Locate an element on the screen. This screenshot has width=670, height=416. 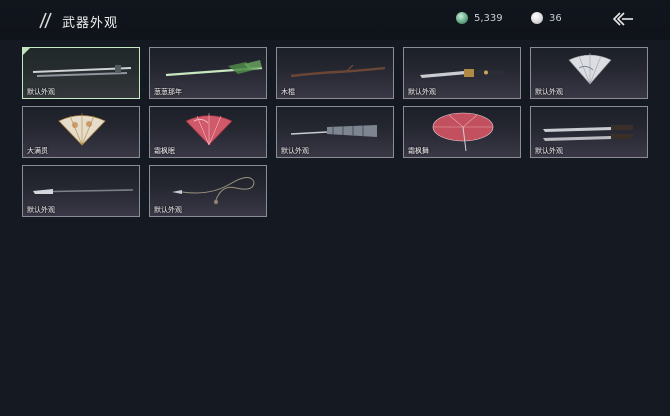
skin-label: 霜枫舞 is located at coordinates (418, 151).